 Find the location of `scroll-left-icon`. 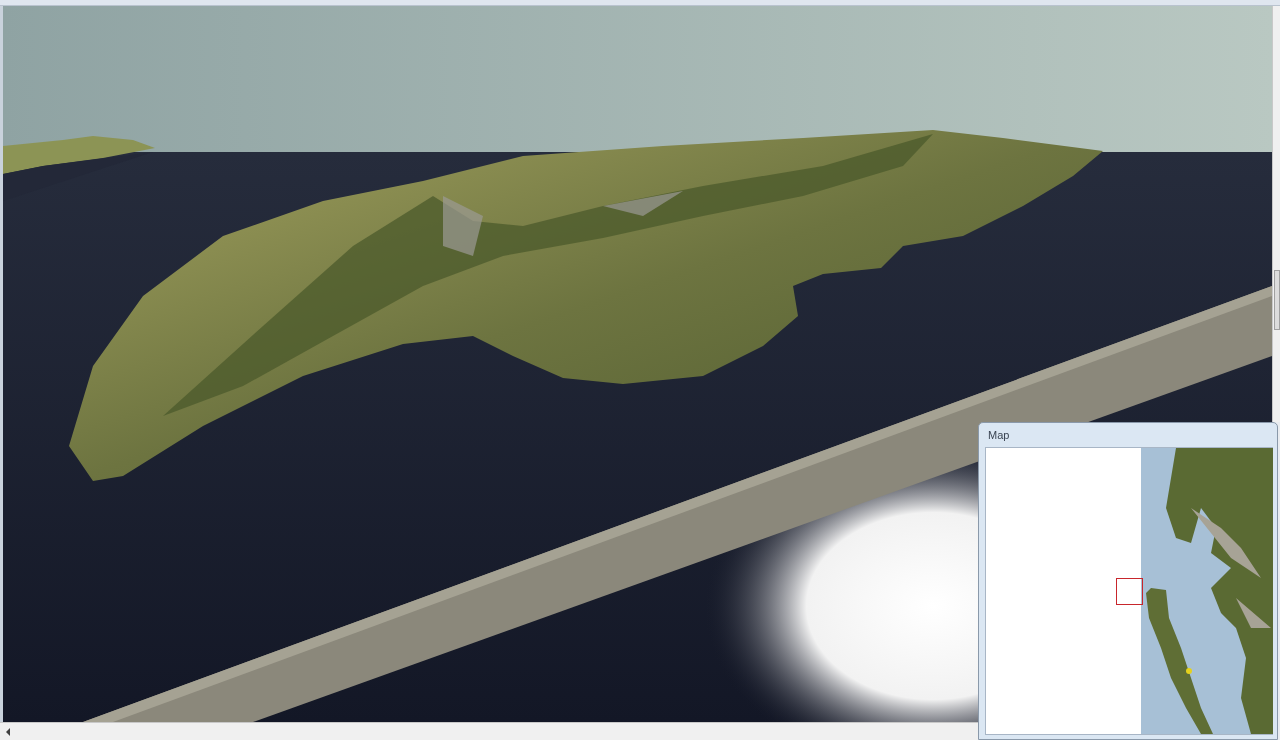

scroll-left-icon is located at coordinates (8, 731).